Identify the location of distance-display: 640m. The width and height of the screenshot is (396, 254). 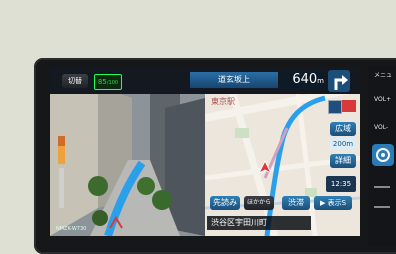
(303, 80).